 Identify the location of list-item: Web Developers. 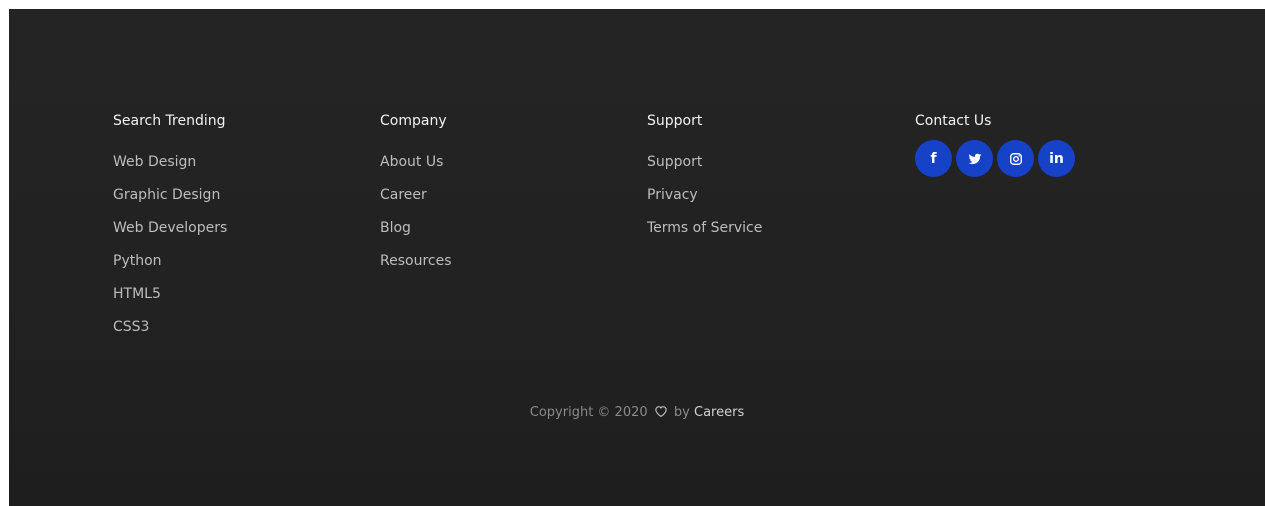
(170, 234).